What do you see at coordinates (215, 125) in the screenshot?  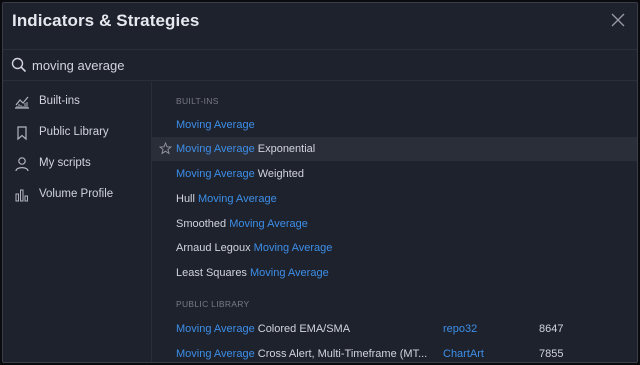 I see `item-name: Moving Average` at bounding box center [215, 125].